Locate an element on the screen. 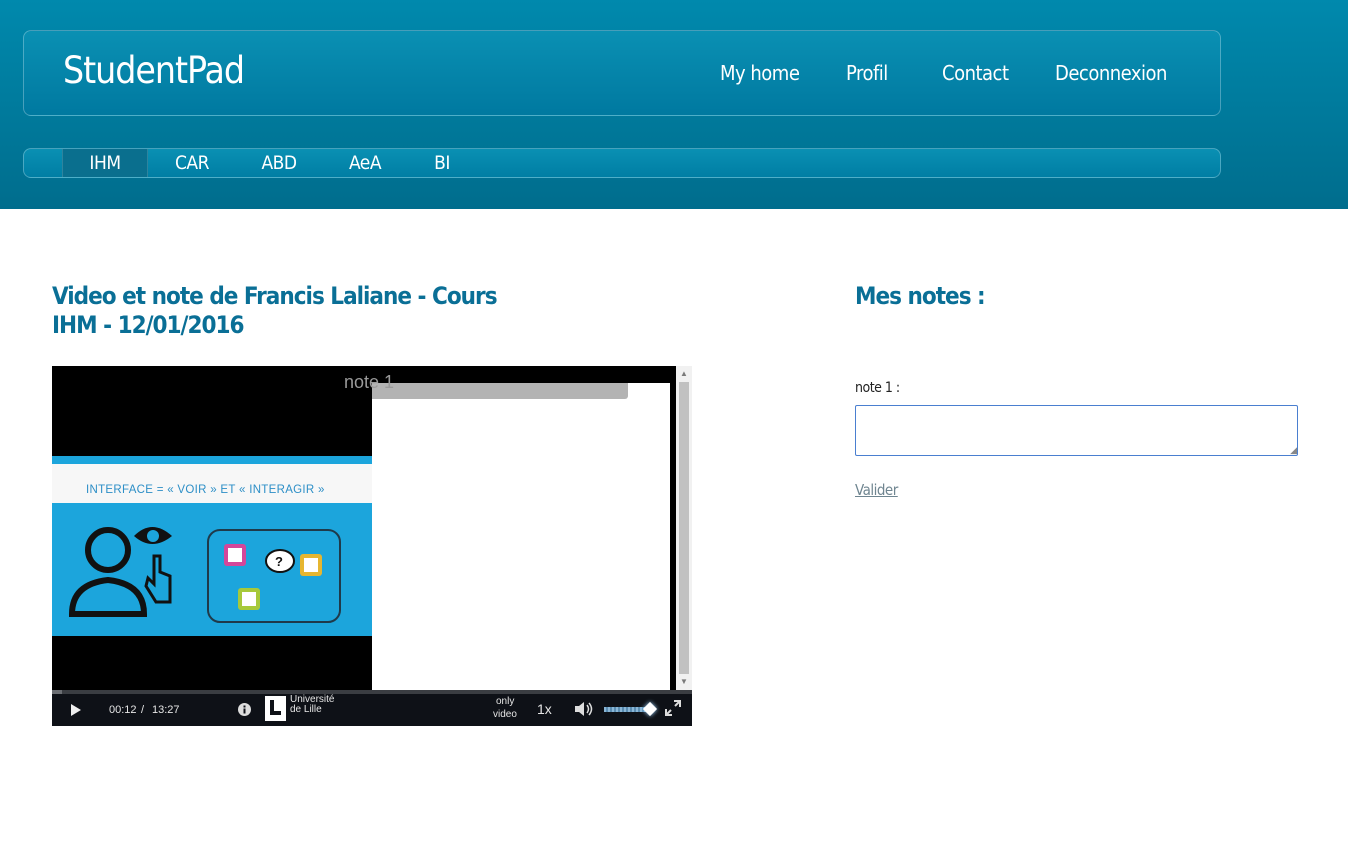 The height and width of the screenshot is (868, 1348). hand-pointer-icon is located at coordinates (158, 579).